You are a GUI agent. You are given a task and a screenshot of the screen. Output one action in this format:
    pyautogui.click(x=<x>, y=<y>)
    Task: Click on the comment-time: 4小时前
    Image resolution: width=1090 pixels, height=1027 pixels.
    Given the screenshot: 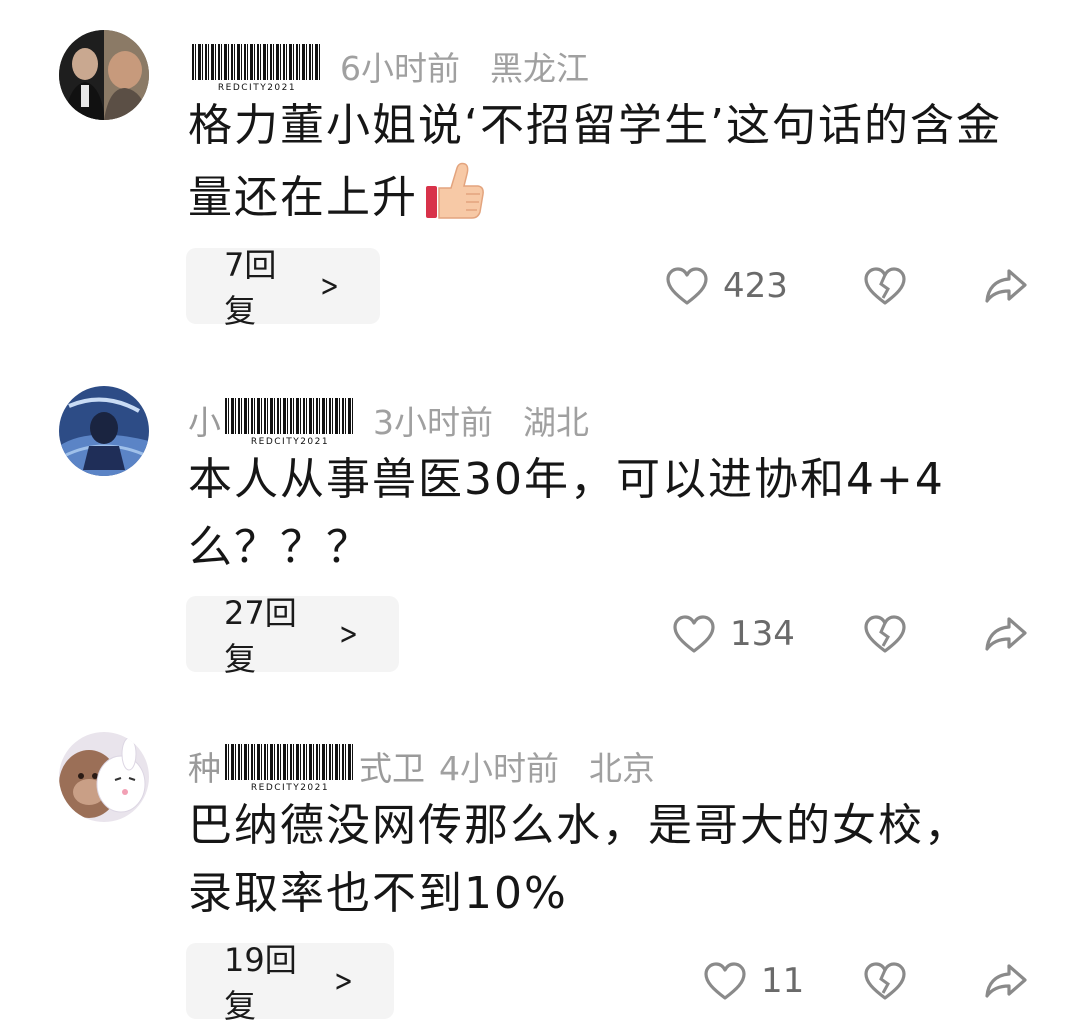 What is the action you would take?
    pyautogui.click(x=499, y=768)
    